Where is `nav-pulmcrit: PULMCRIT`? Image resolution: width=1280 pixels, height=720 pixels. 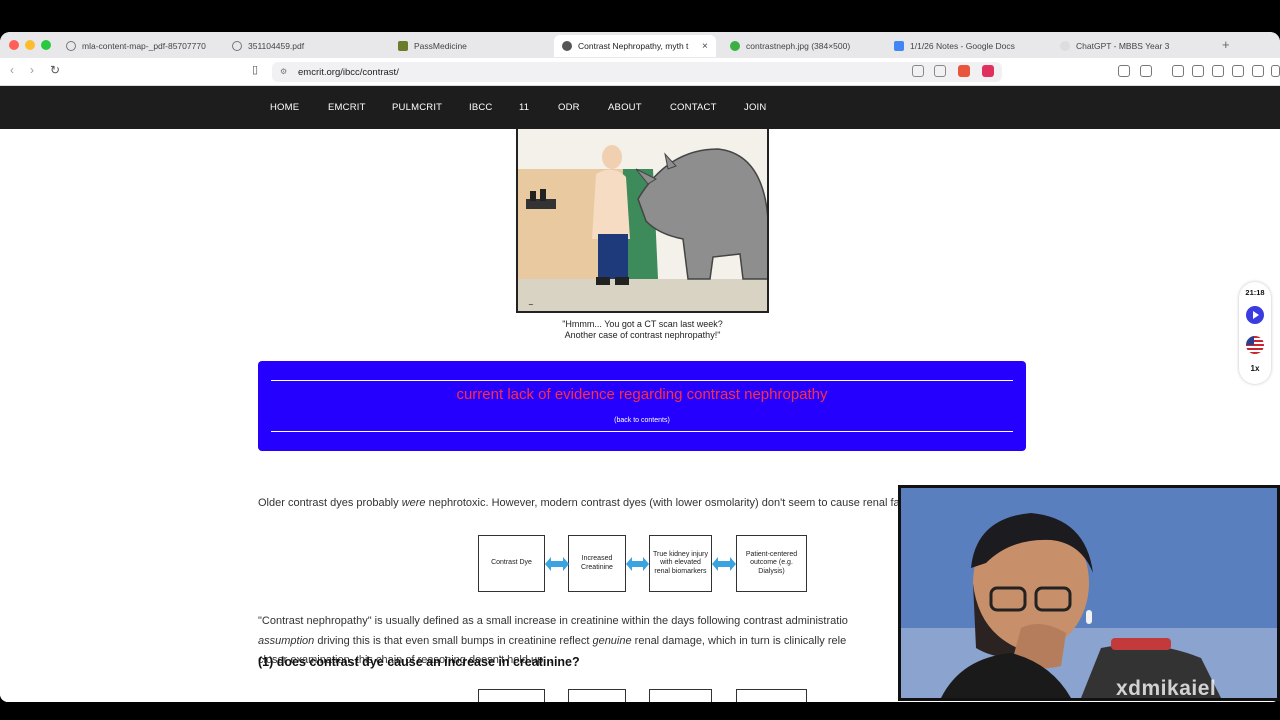 nav-pulmcrit: PULMCRIT is located at coordinates (430, 107).